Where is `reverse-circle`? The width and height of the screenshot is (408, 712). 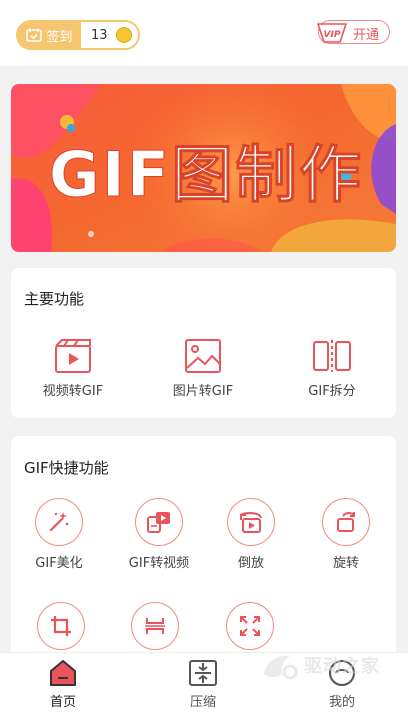
reverse-circle is located at coordinates (251, 522).